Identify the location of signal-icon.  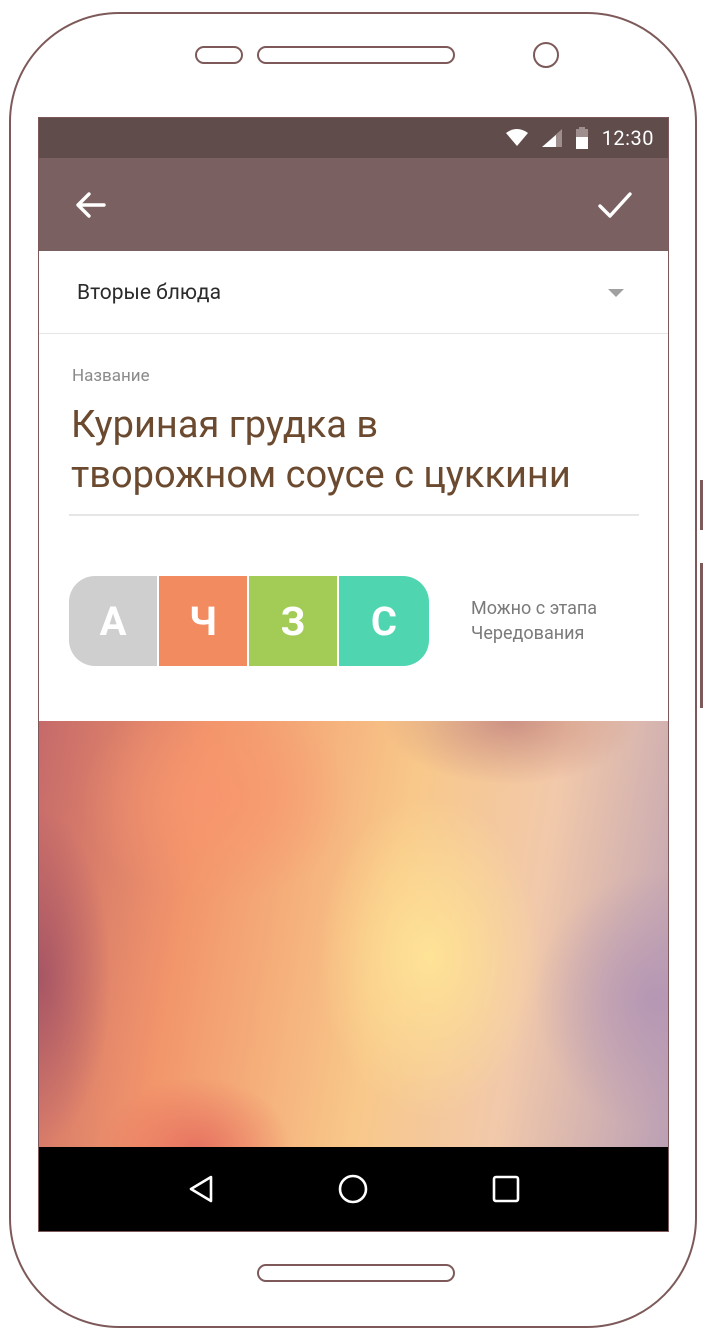
(551, 138).